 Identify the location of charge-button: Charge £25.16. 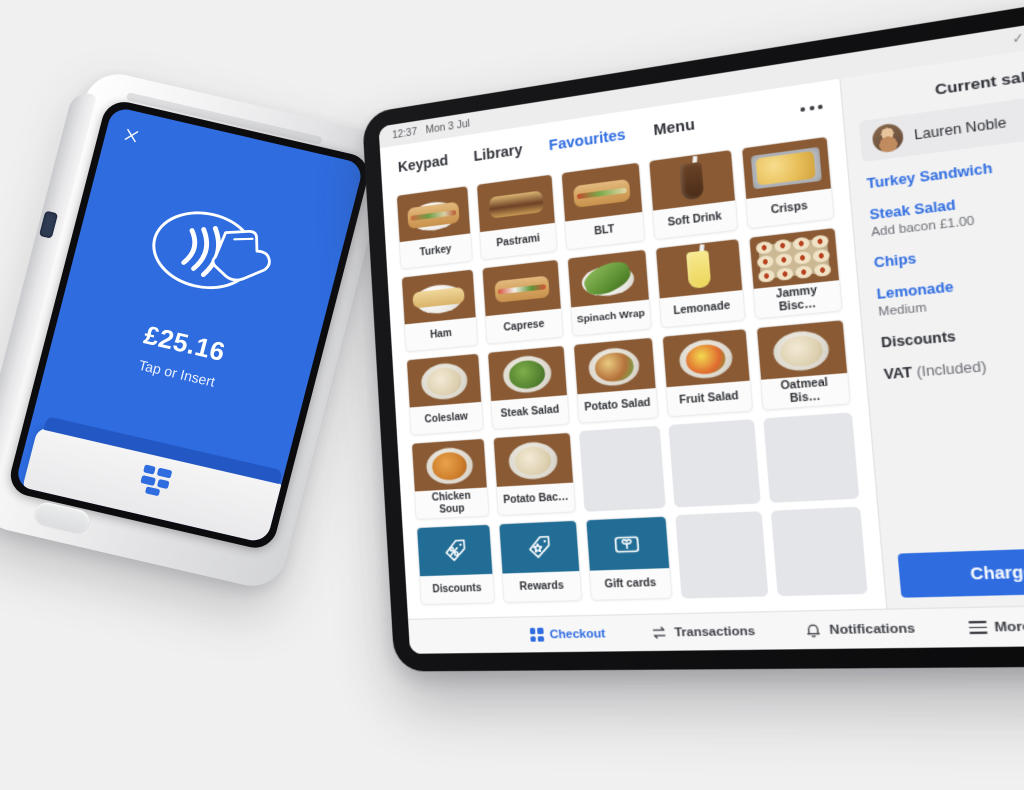
(960, 571).